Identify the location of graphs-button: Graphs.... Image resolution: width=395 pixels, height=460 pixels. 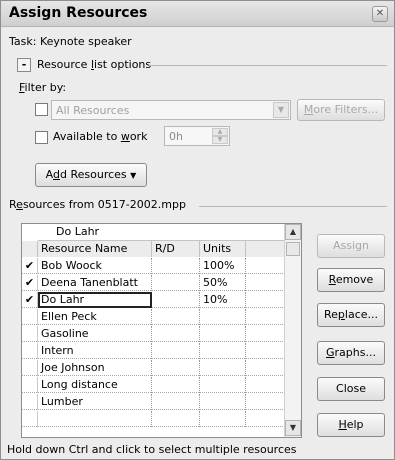
(351, 353).